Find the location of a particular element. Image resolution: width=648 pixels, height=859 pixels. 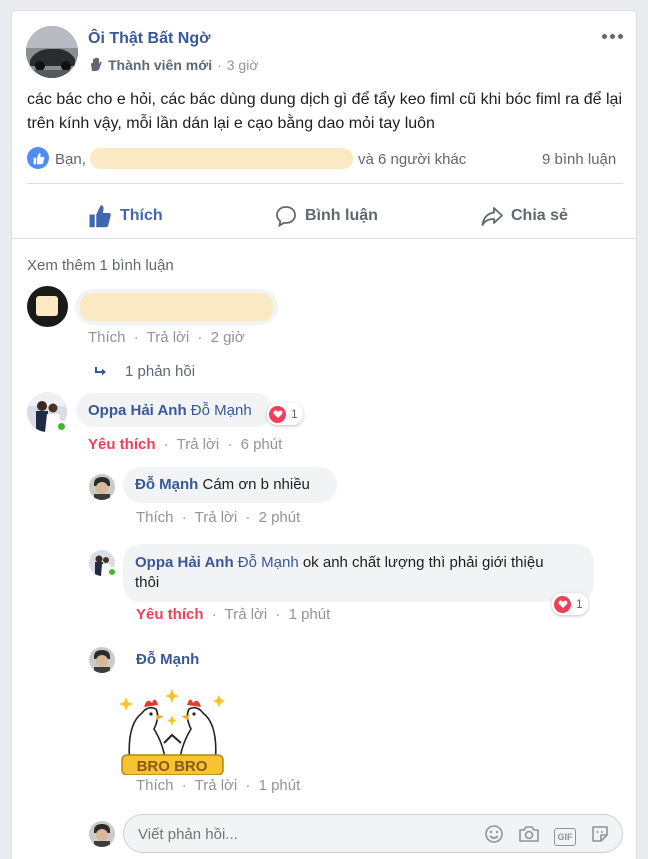

comment-actions: Thích · Trả lời · 2 giờ is located at coordinates (166, 337).